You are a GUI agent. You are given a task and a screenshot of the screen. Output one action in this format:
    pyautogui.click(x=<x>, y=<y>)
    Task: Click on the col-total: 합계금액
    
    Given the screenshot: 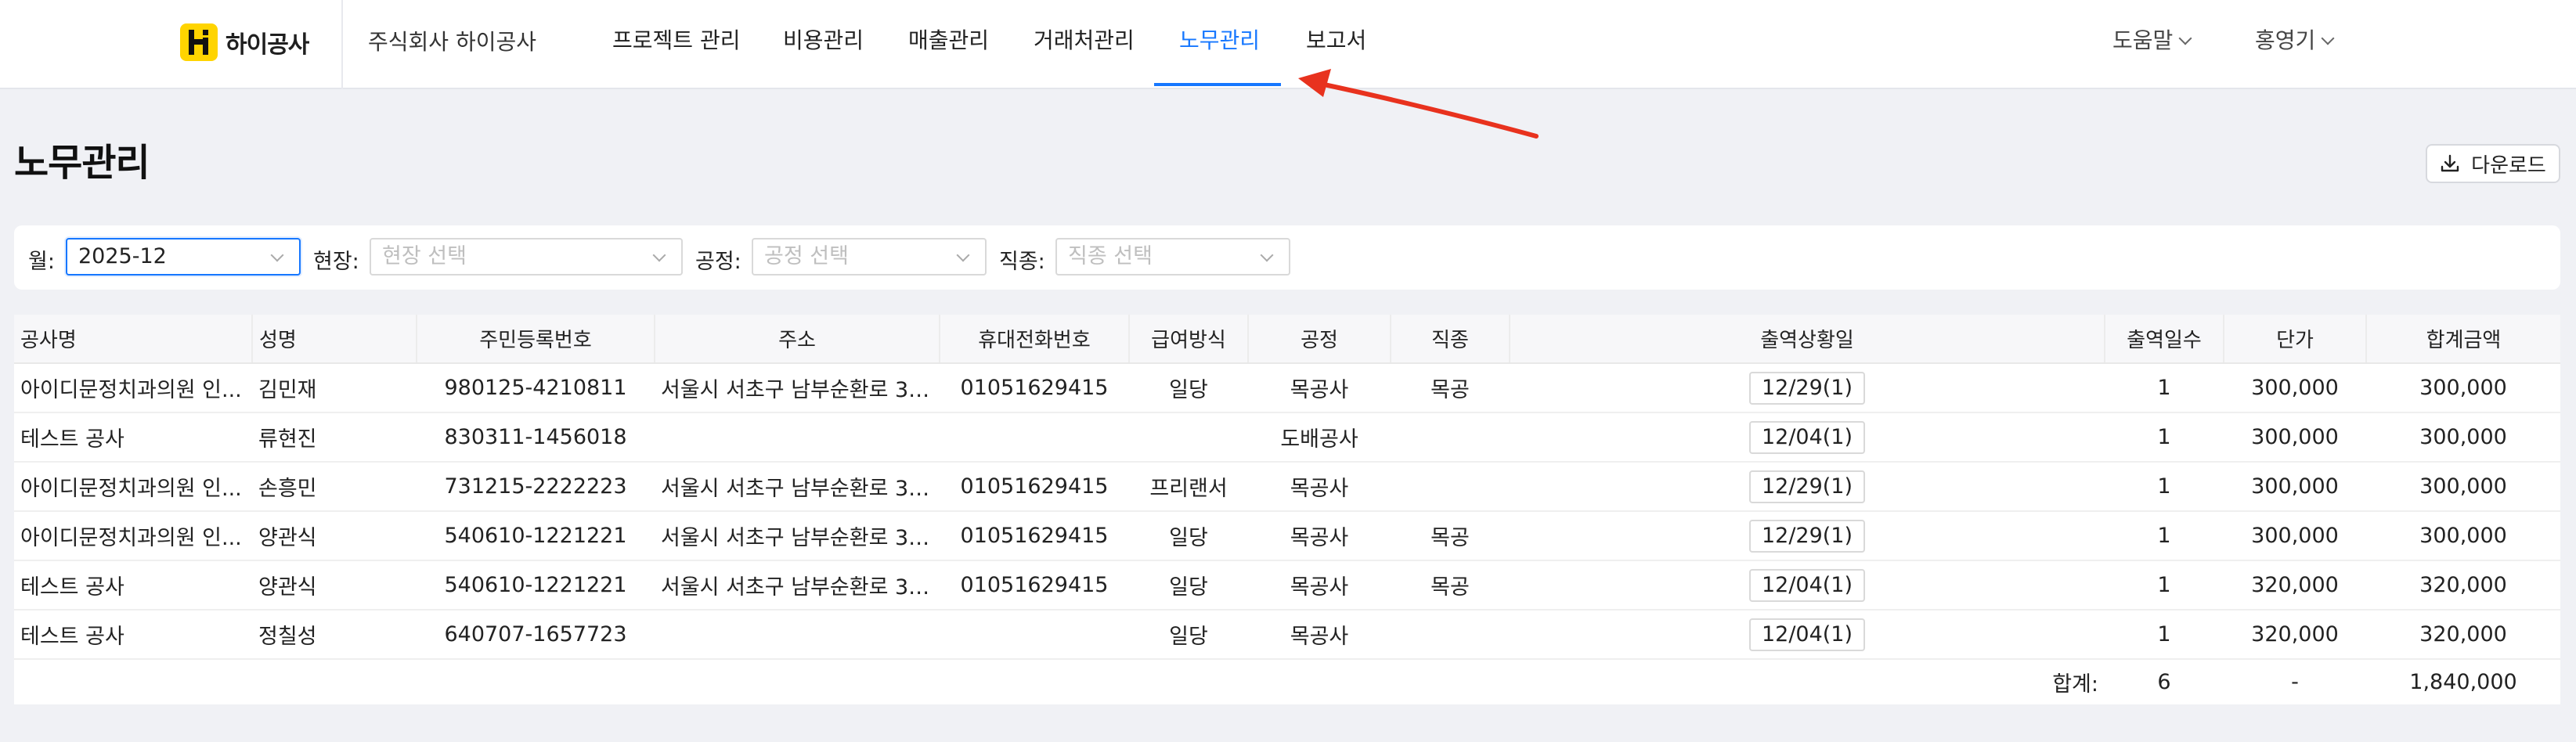 What is the action you would take?
    pyautogui.click(x=2463, y=339)
    